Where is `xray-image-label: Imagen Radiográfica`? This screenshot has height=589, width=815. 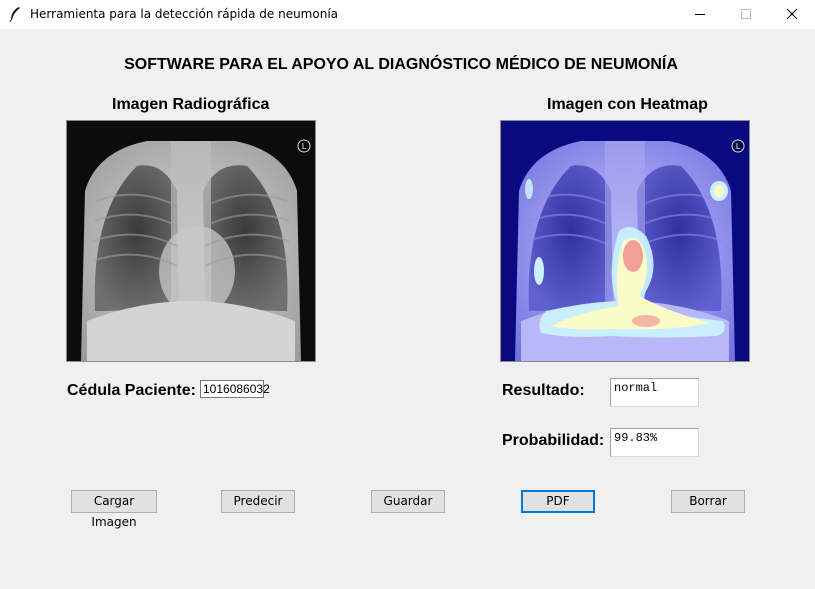 xray-image-label: Imagen Radiográfica is located at coordinates (191, 104).